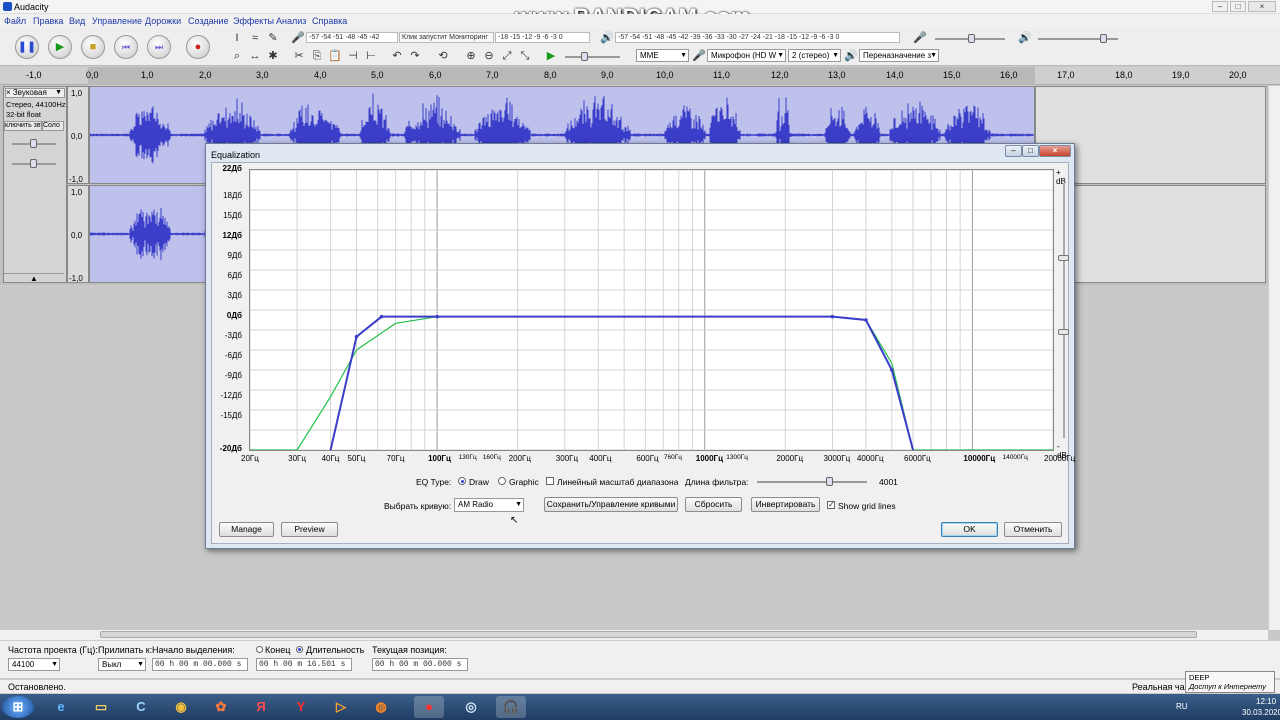  Describe the element at coordinates (713, 504) in the screenshot. I see `reset-button: Сбросить` at that location.